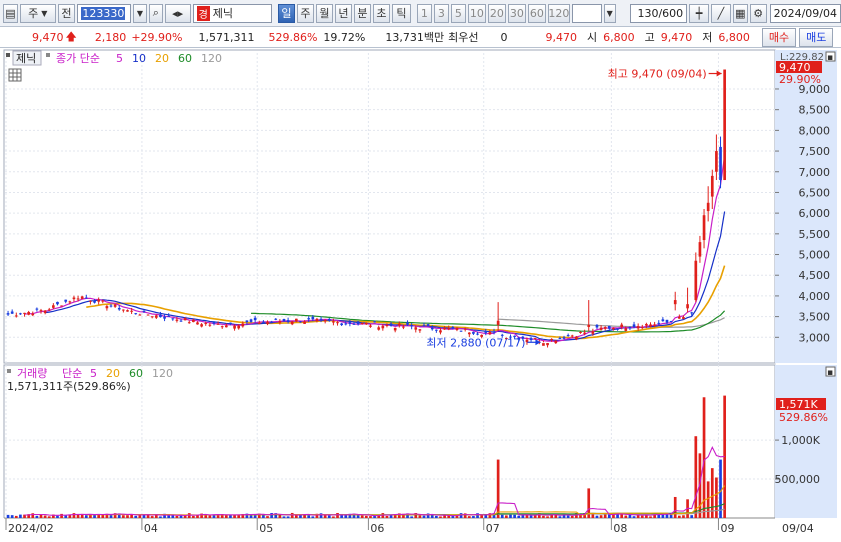 Image resolution: width=841 pixels, height=542 pixels. Describe the element at coordinates (815, 275) in the screenshot. I see `price-tick-label: 4,500` at that location.